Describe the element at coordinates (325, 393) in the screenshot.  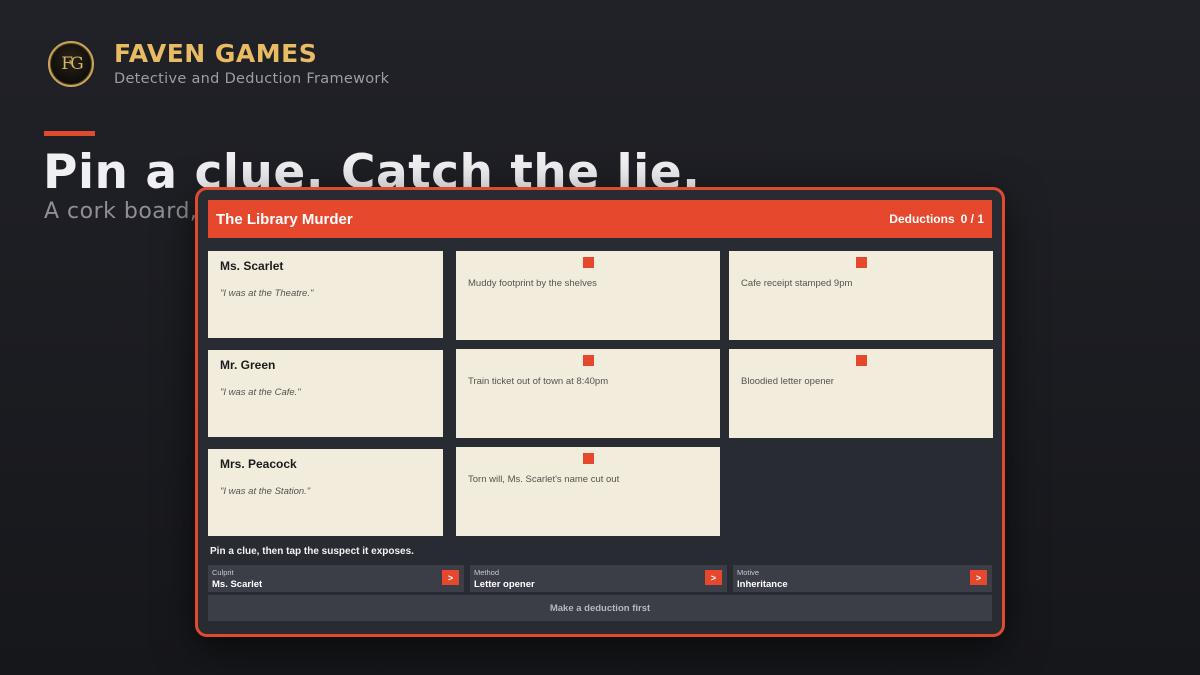
I see `suspect-card-green: Mr. Green "I was at the Cafe."` at that location.